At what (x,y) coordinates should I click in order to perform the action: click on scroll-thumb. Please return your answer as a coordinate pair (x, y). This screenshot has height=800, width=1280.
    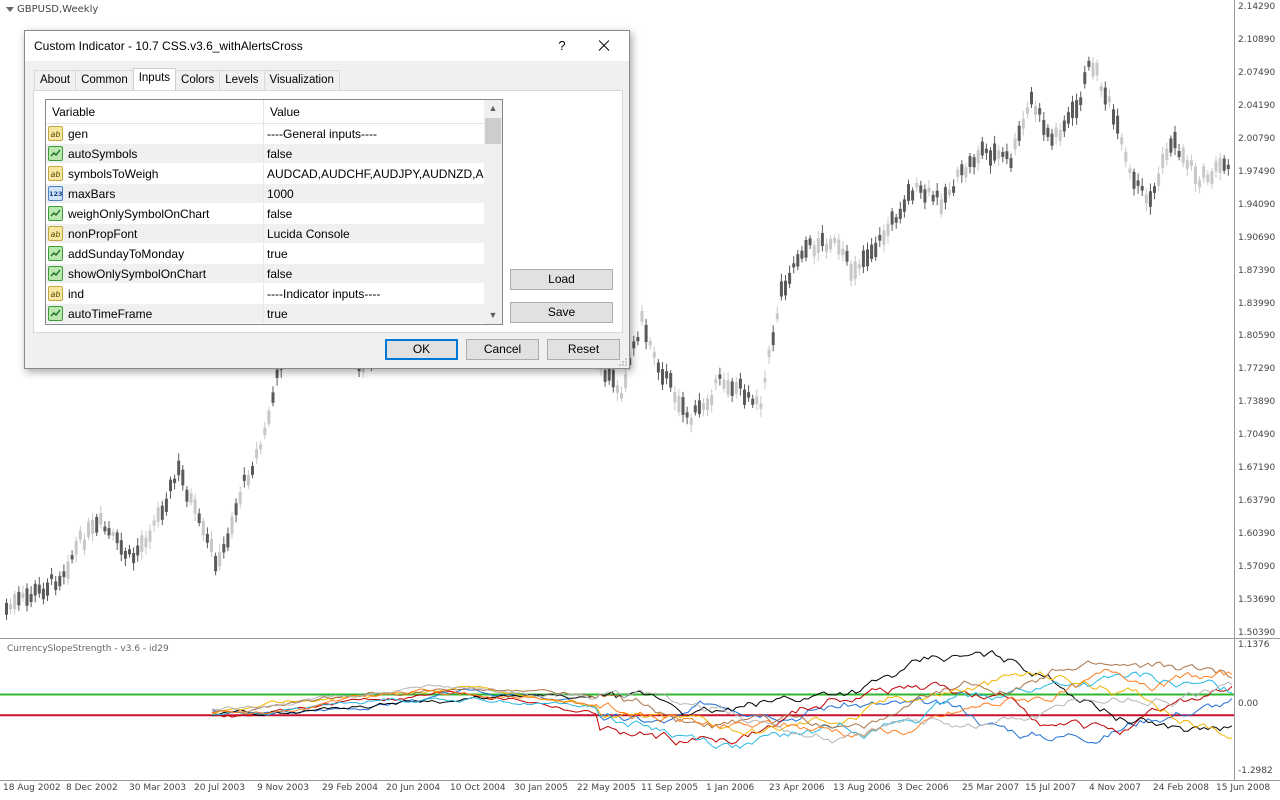
    Looking at the image, I should click on (493, 131).